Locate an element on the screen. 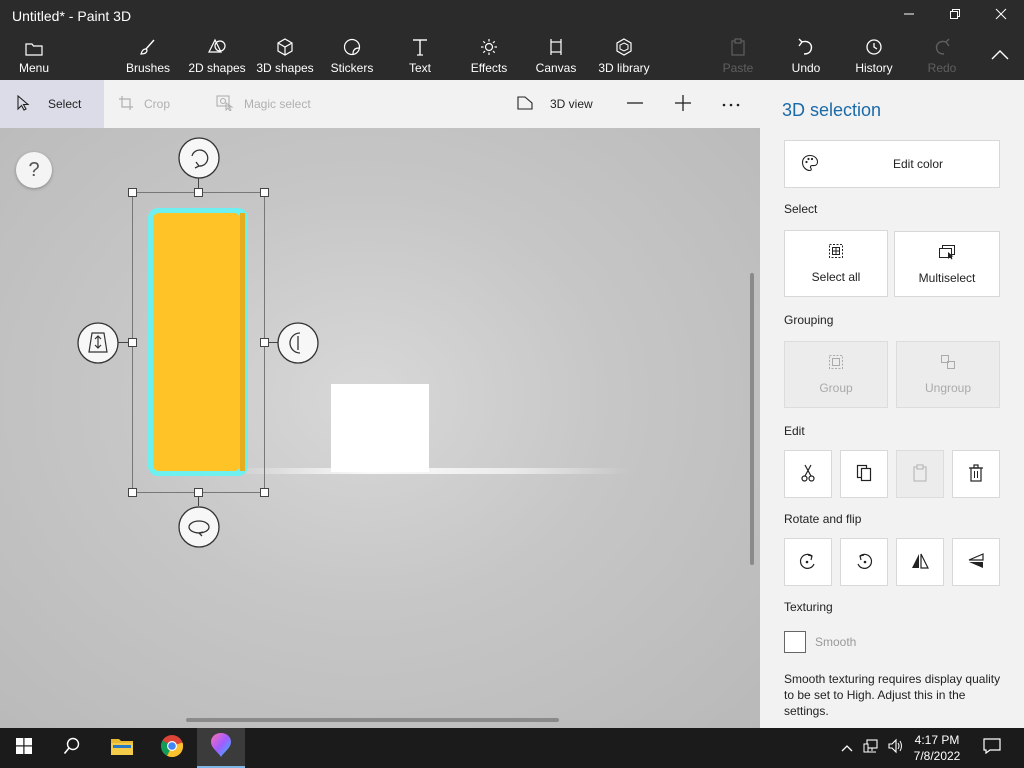 The width and height of the screenshot is (1024, 768). select-tool-label: Select is located at coordinates (65, 104).